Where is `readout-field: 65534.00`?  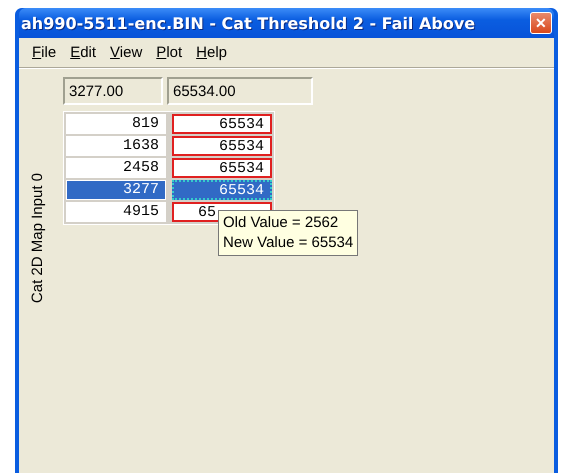
readout-field: 65534.00 is located at coordinates (240, 91).